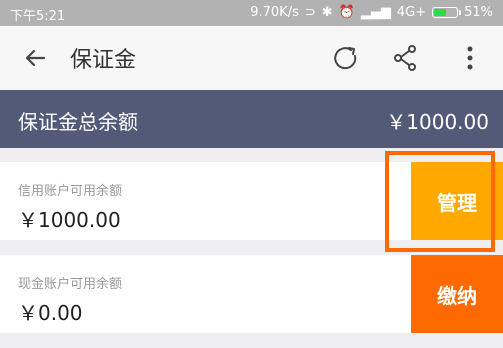 Image resolution: width=503 pixels, height=348 pixels. What do you see at coordinates (50, 313) in the screenshot?
I see `cash-balance-value: ￥0.00` at bounding box center [50, 313].